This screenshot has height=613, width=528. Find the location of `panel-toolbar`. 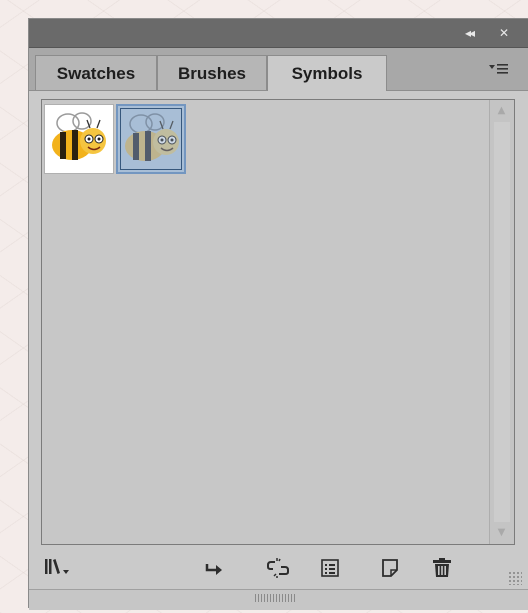

panel-toolbar is located at coordinates (278, 569).